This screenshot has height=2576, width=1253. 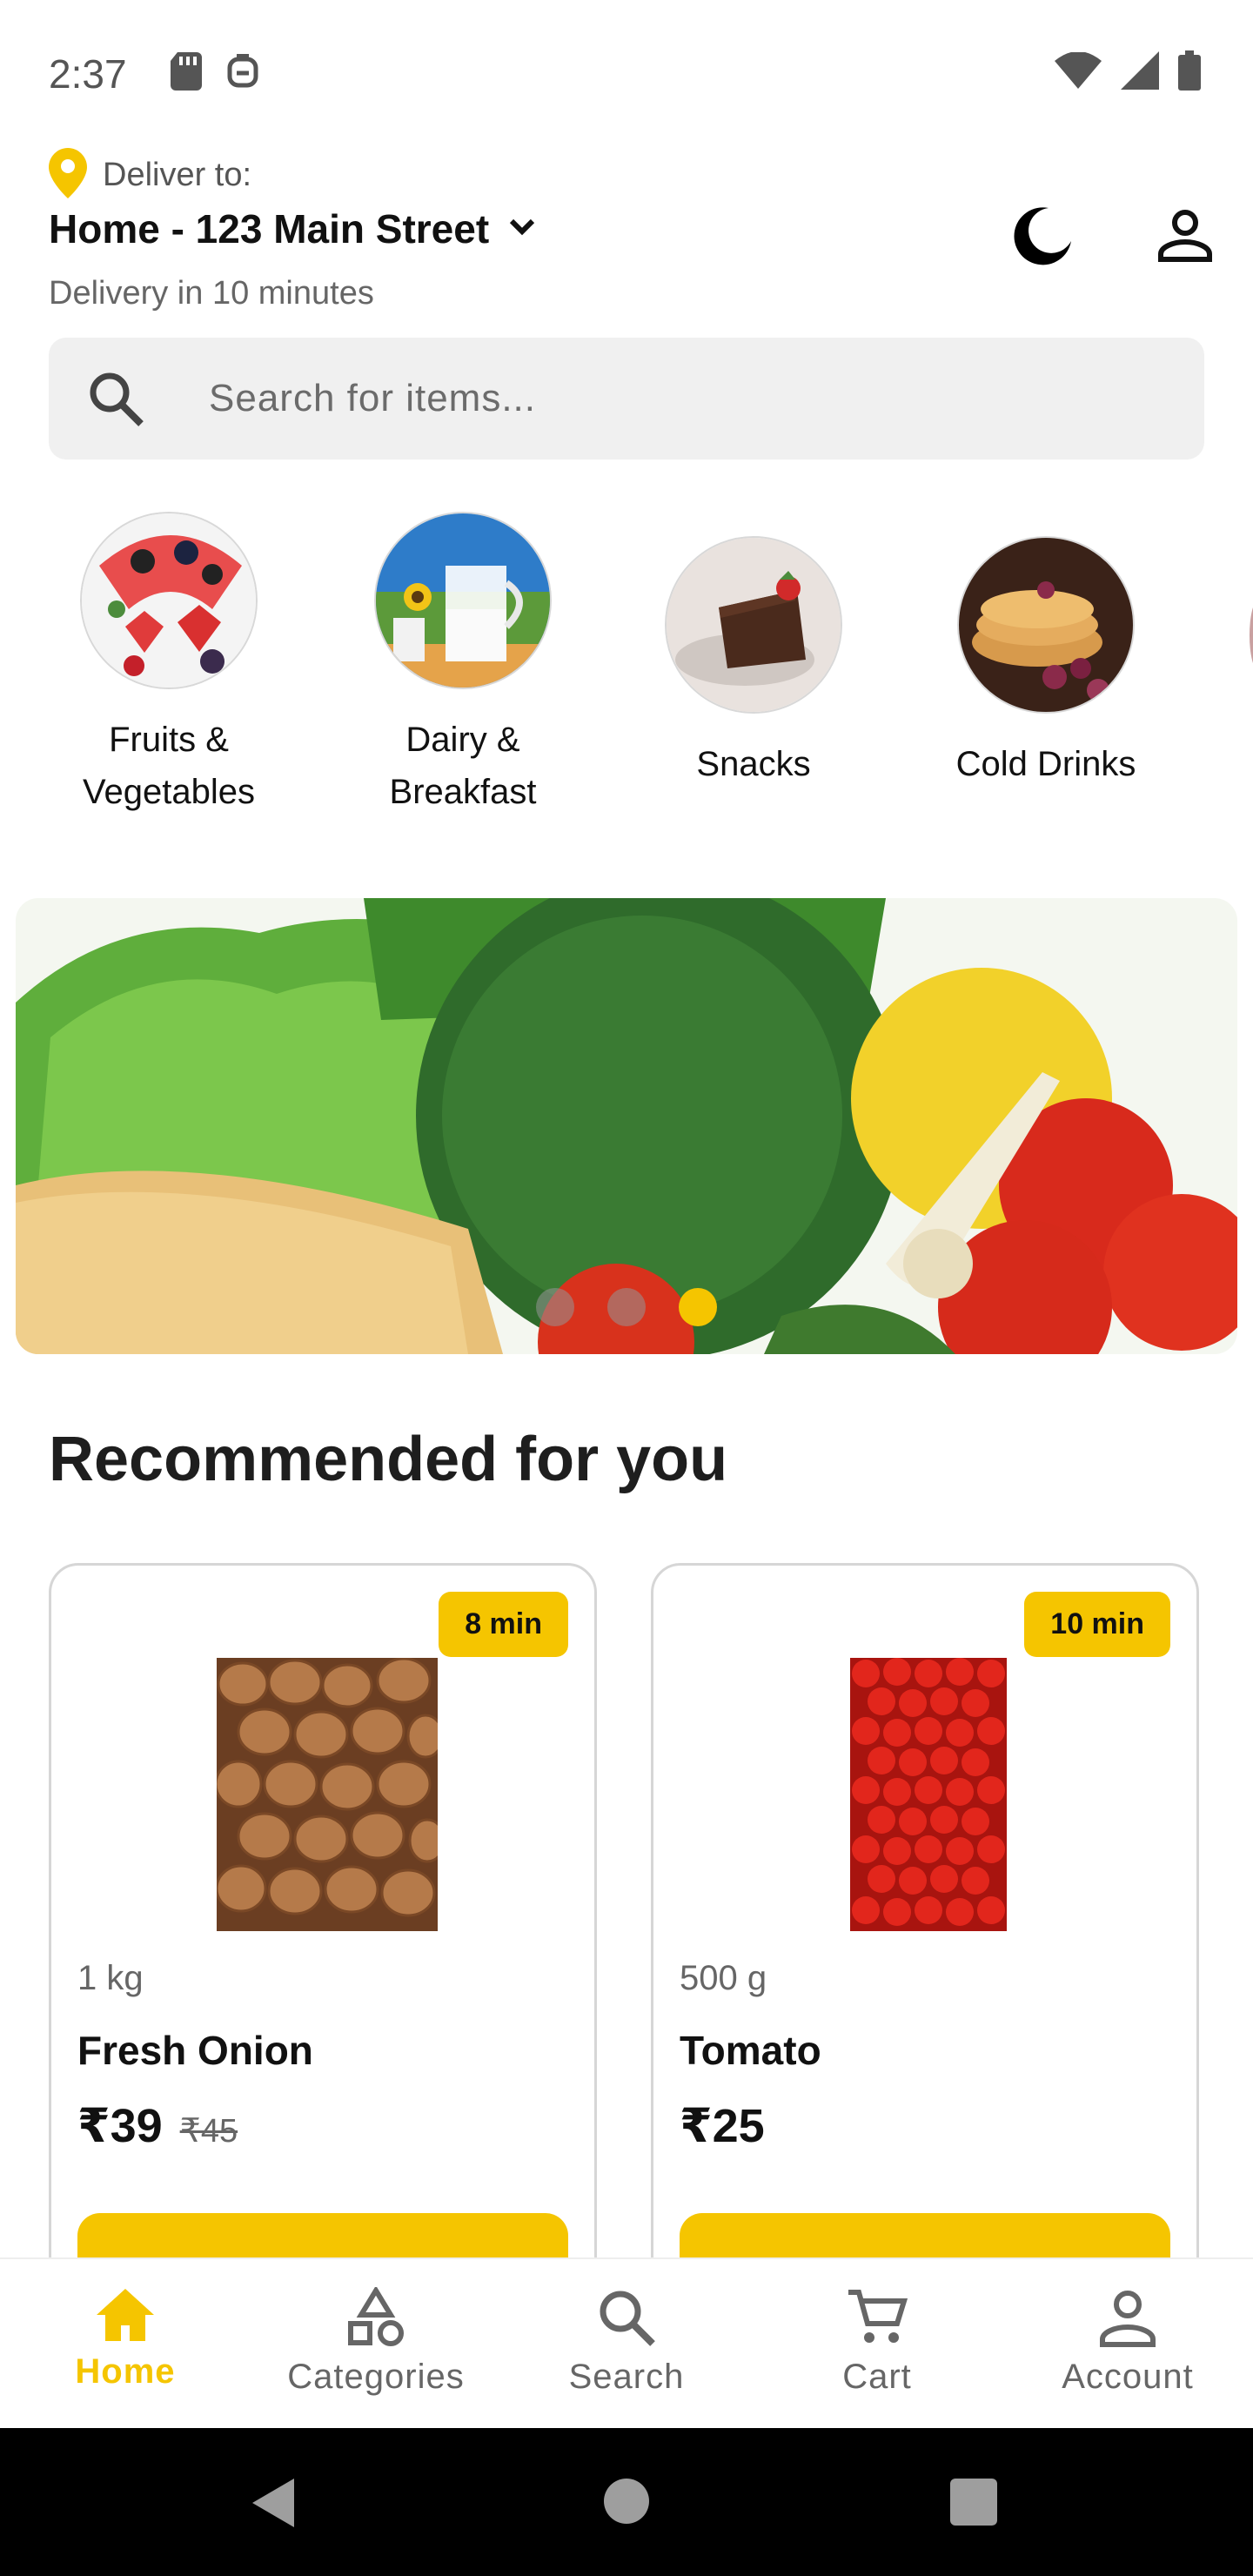 What do you see at coordinates (1045, 764) in the screenshot?
I see `category-label: Cold Drinks` at bounding box center [1045, 764].